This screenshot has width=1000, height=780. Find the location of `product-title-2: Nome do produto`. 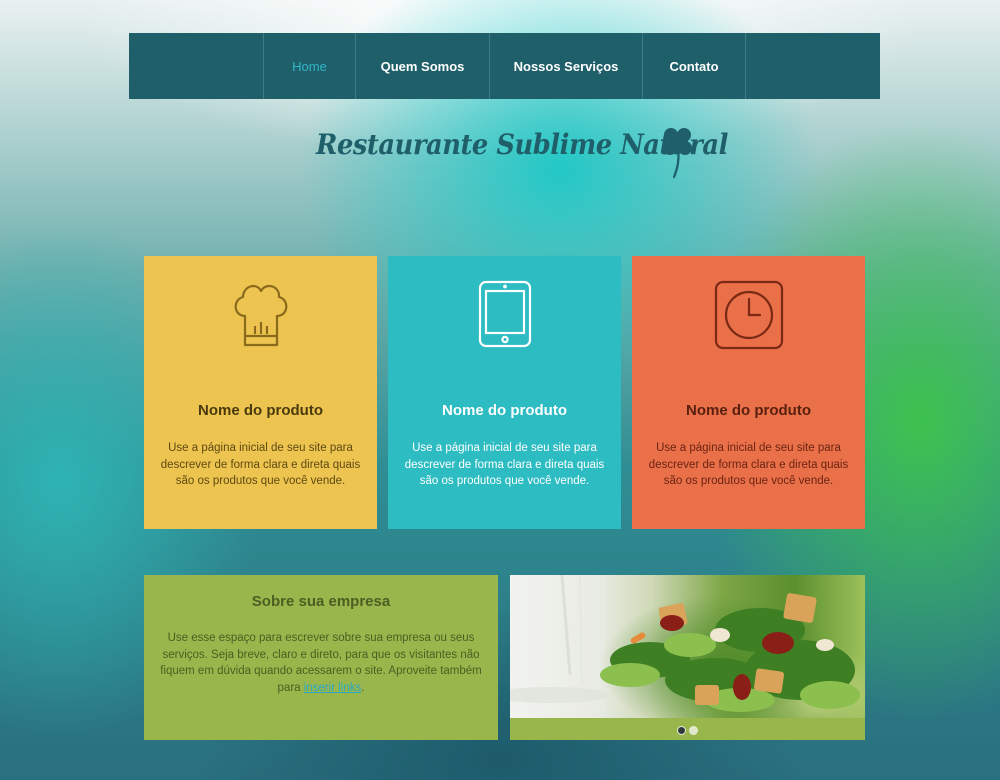

product-title-2: Nome do produto is located at coordinates (504, 410).